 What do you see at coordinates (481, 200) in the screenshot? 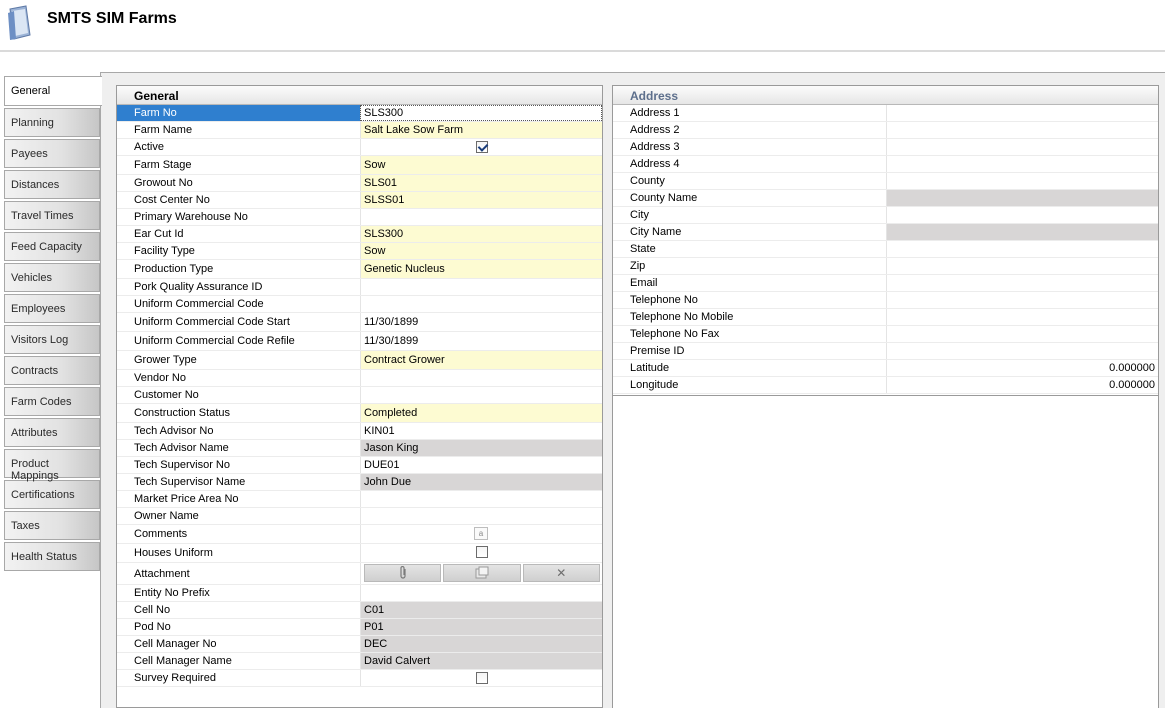
I see `cost-center-no-field: SLSS01` at bounding box center [481, 200].